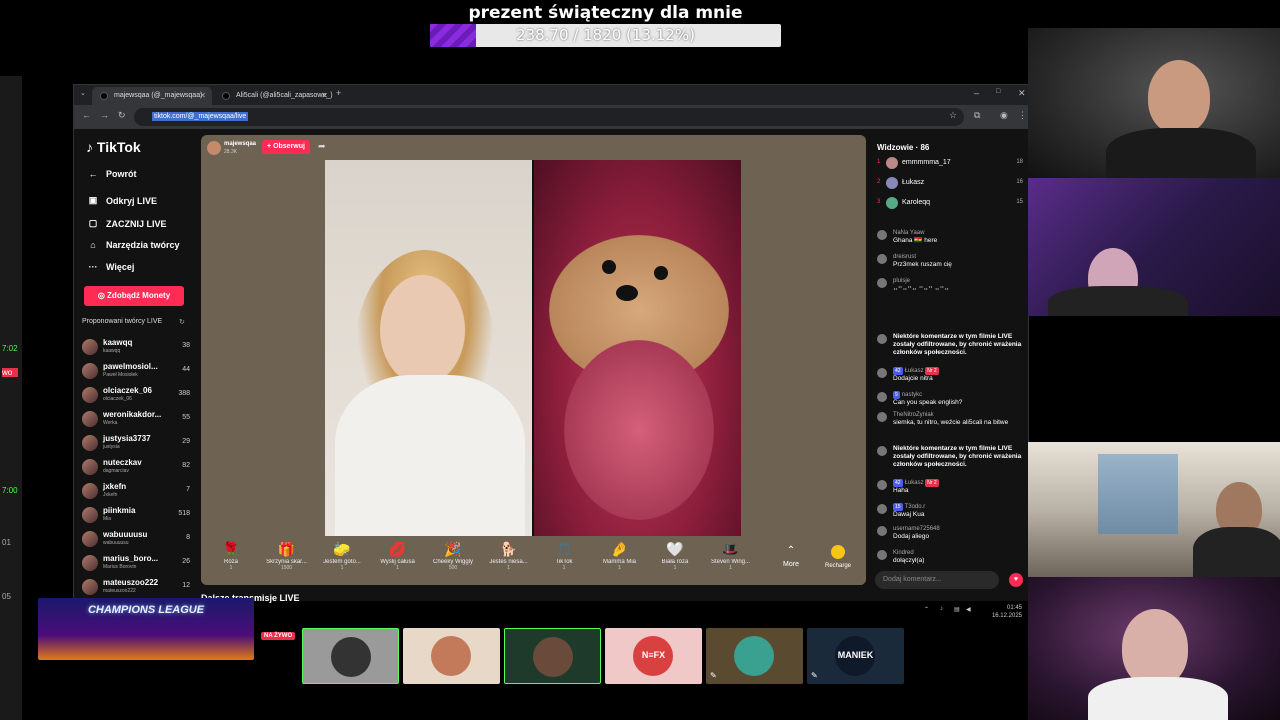  Describe the element at coordinates (112, 174) in the screenshot. I see `sidebar-item-back: ← Powrót` at that location.